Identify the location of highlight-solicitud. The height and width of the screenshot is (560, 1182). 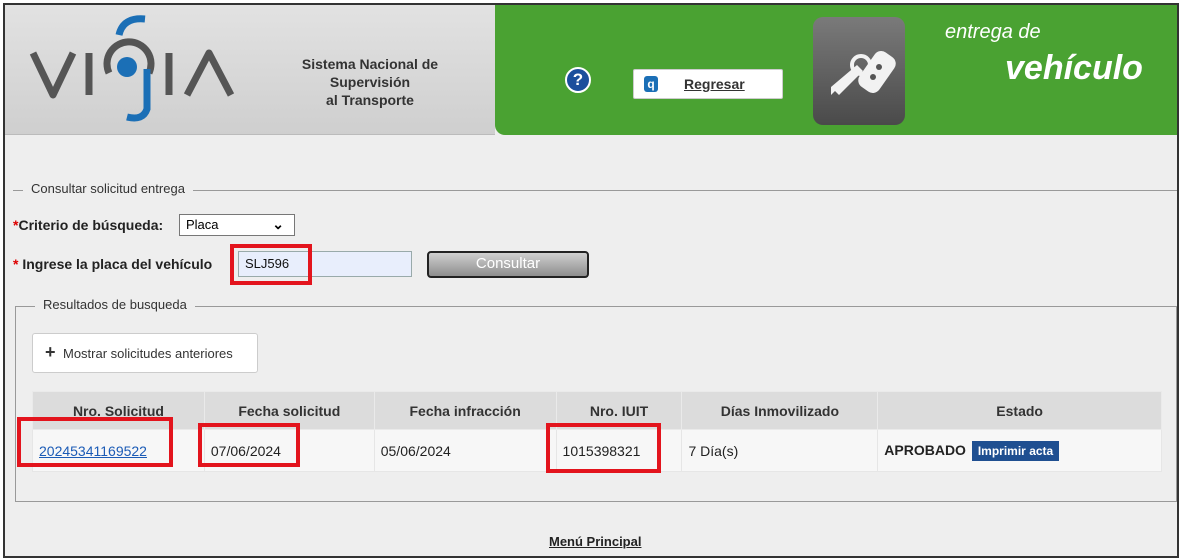
(95, 442).